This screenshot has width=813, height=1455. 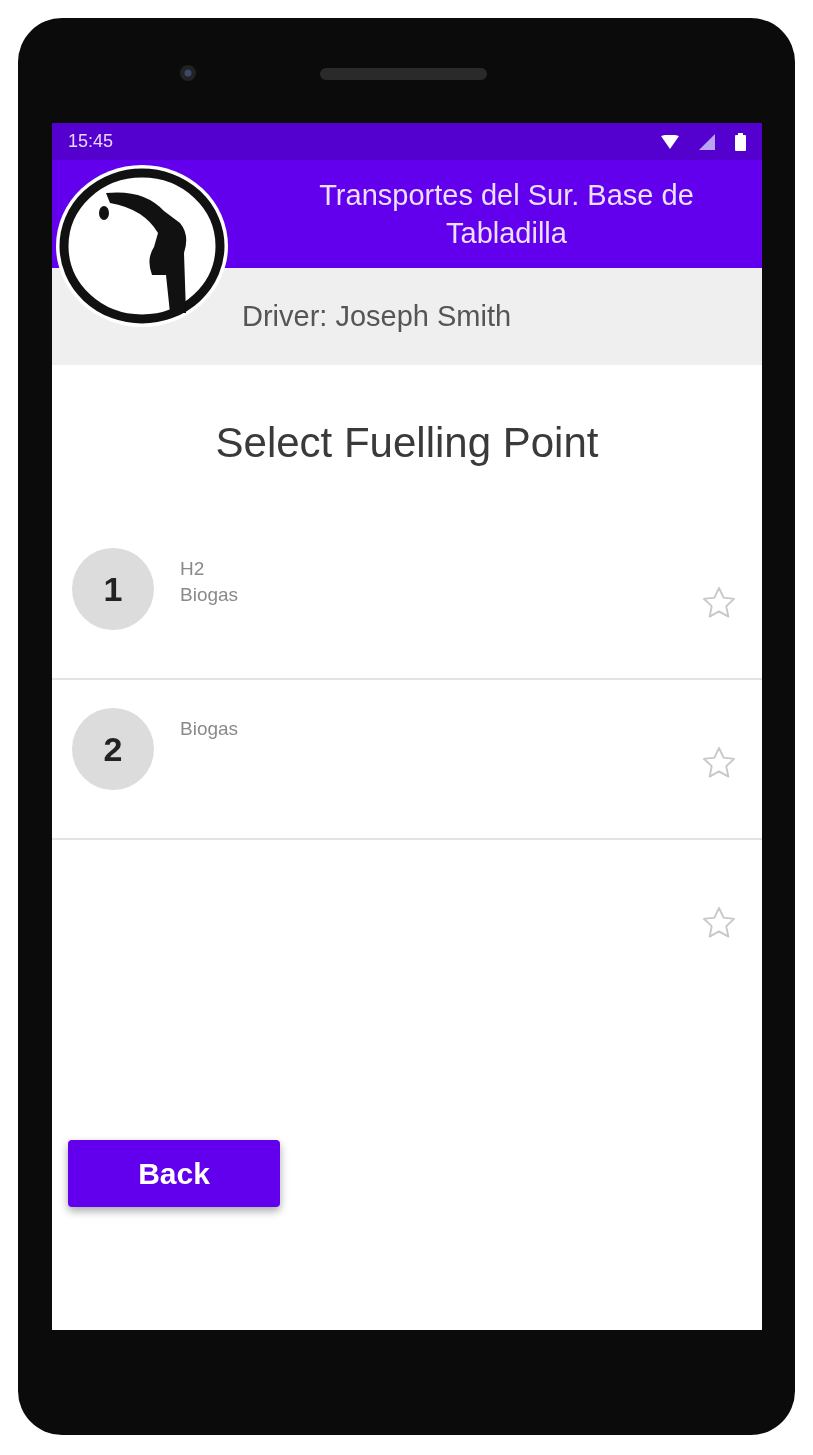 What do you see at coordinates (407, 760) in the screenshot?
I see `fuelling-point-row: 2 Biogas` at bounding box center [407, 760].